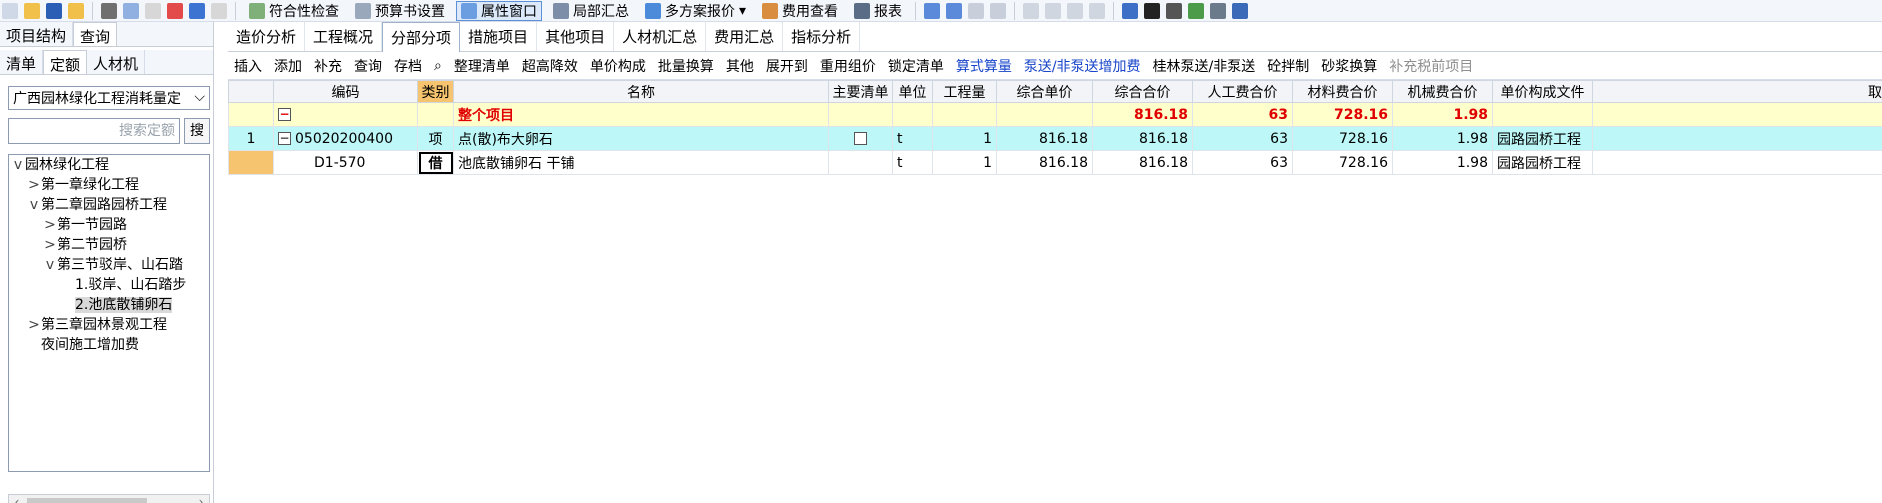 The height and width of the screenshot is (503, 1882). What do you see at coordinates (109, 345) in the screenshot?
I see `tree-node: 夜间施工增加费` at bounding box center [109, 345].